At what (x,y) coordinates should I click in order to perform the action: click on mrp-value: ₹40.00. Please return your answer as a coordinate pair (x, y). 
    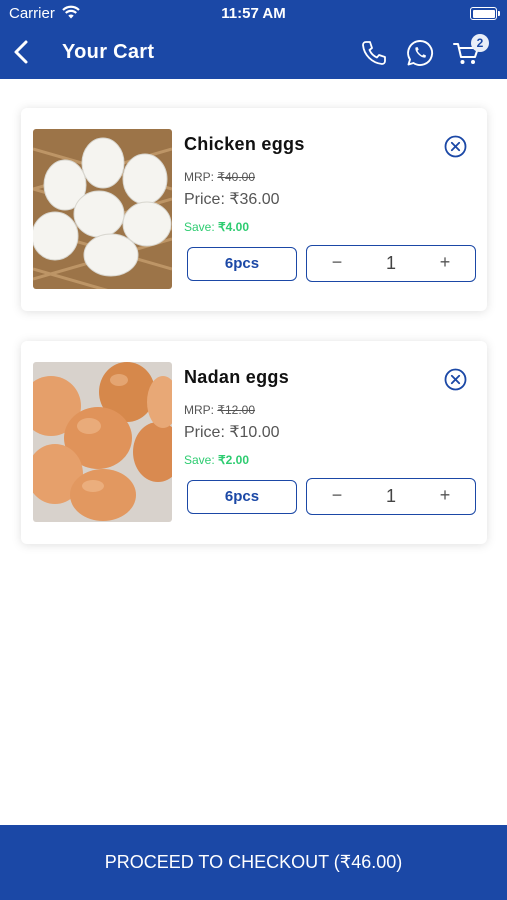
    Looking at the image, I should click on (236, 177).